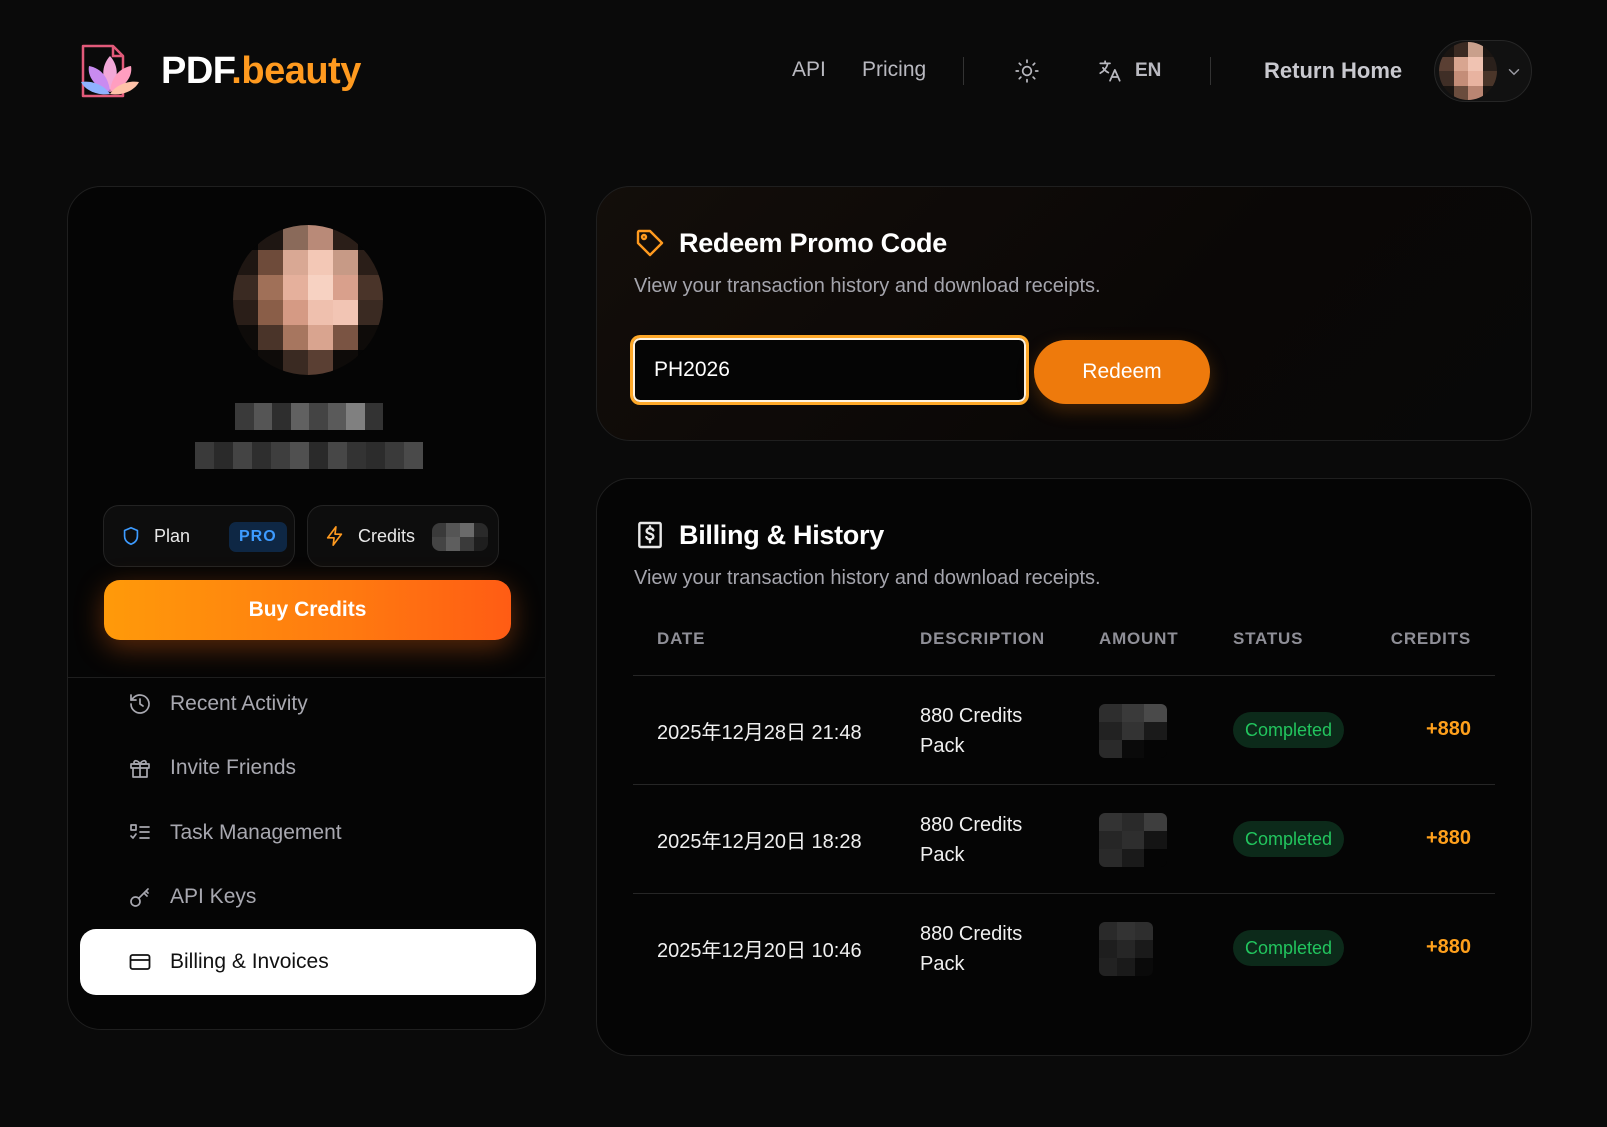 The height and width of the screenshot is (1127, 1607). Describe the element at coordinates (759, 842) in the screenshot. I see `row-date: 2025年12月20日 18:28` at that location.